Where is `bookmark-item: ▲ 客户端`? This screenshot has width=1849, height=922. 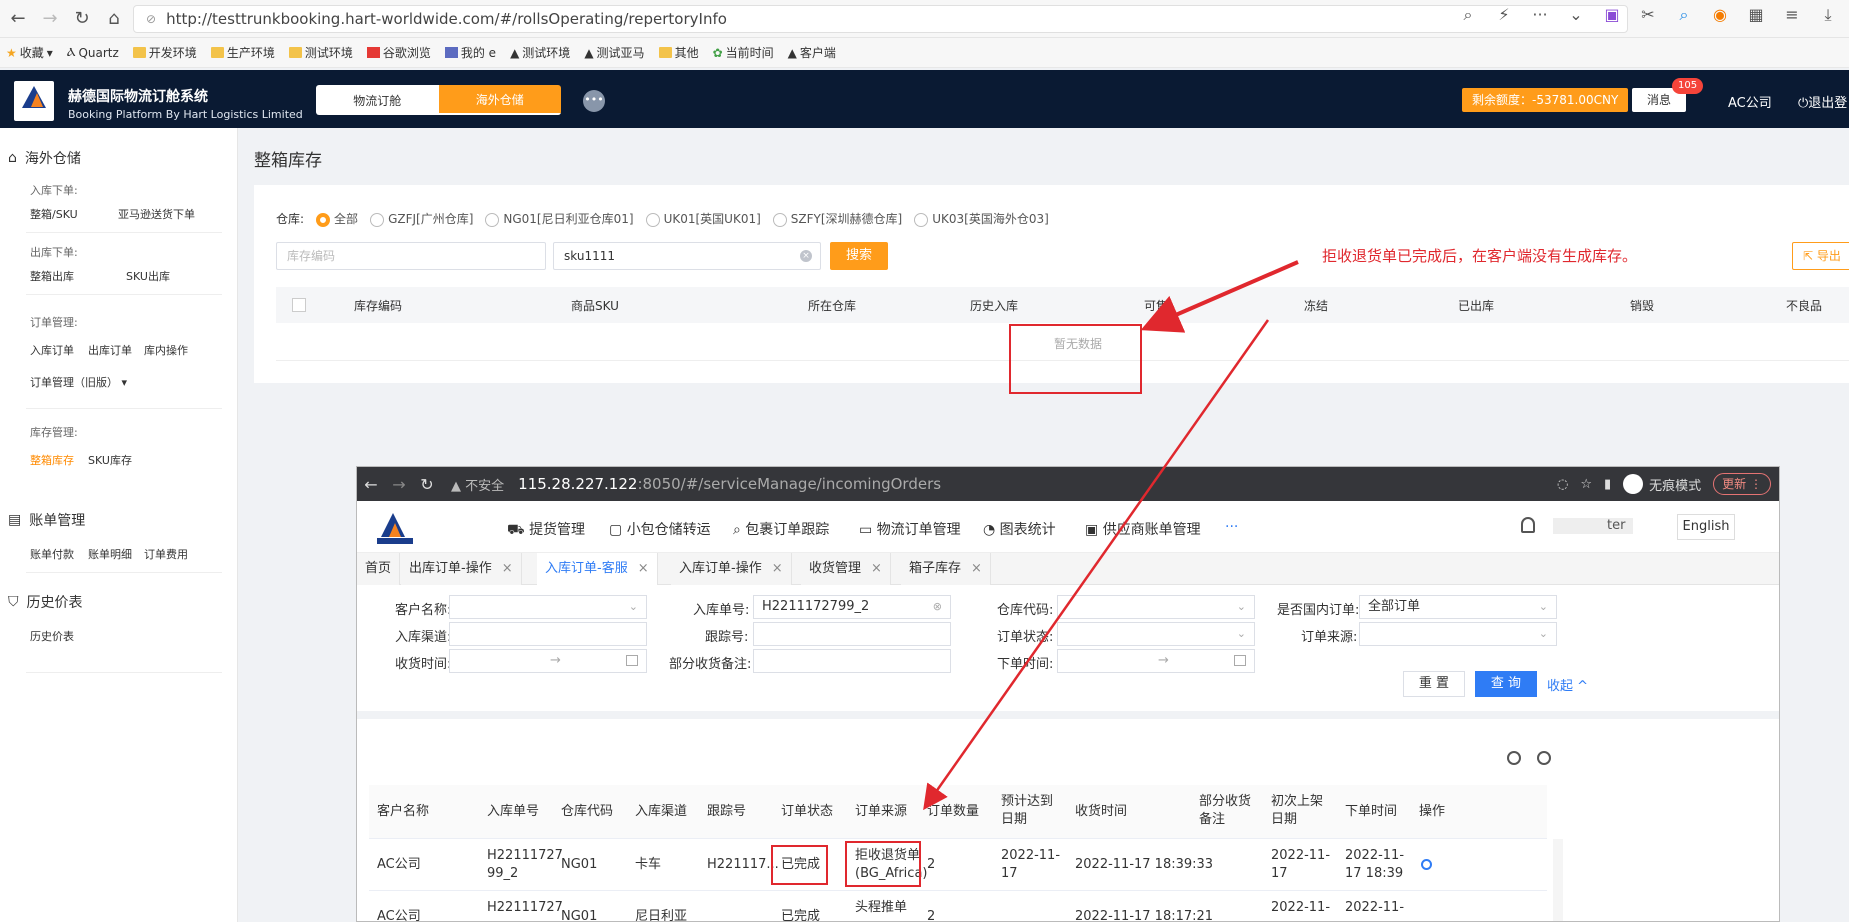
bookmark-item: ▲ 客户端 is located at coordinates (812, 52).